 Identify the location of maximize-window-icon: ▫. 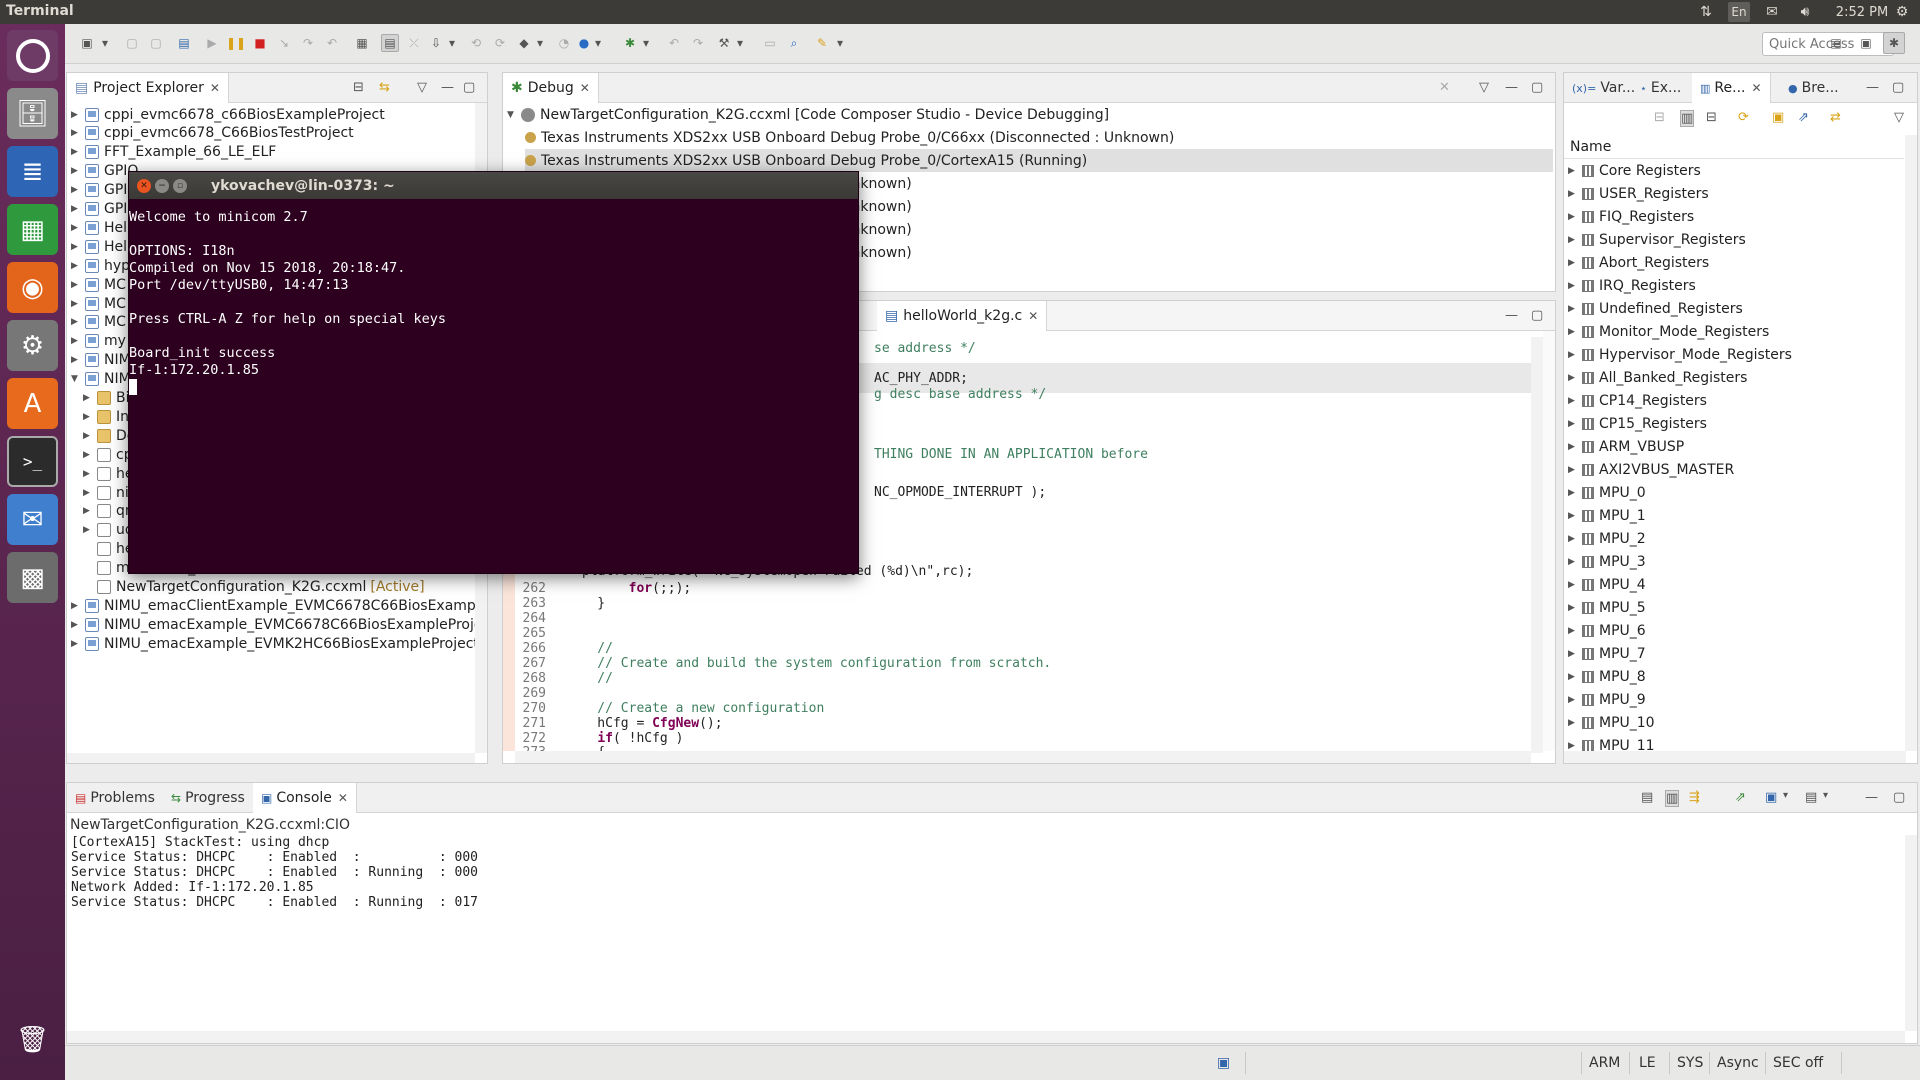
(180, 185).